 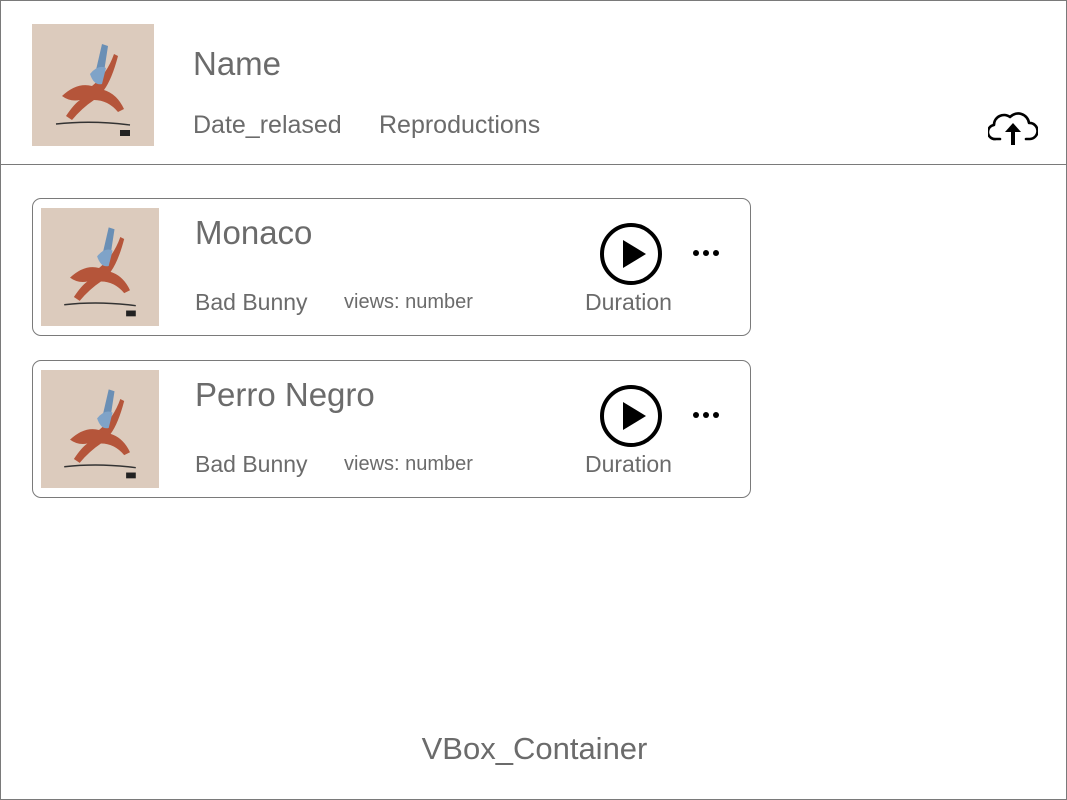 What do you see at coordinates (237, 63) in the screenshot?
I see `album-name: Name` at bounding box center [237, 63].